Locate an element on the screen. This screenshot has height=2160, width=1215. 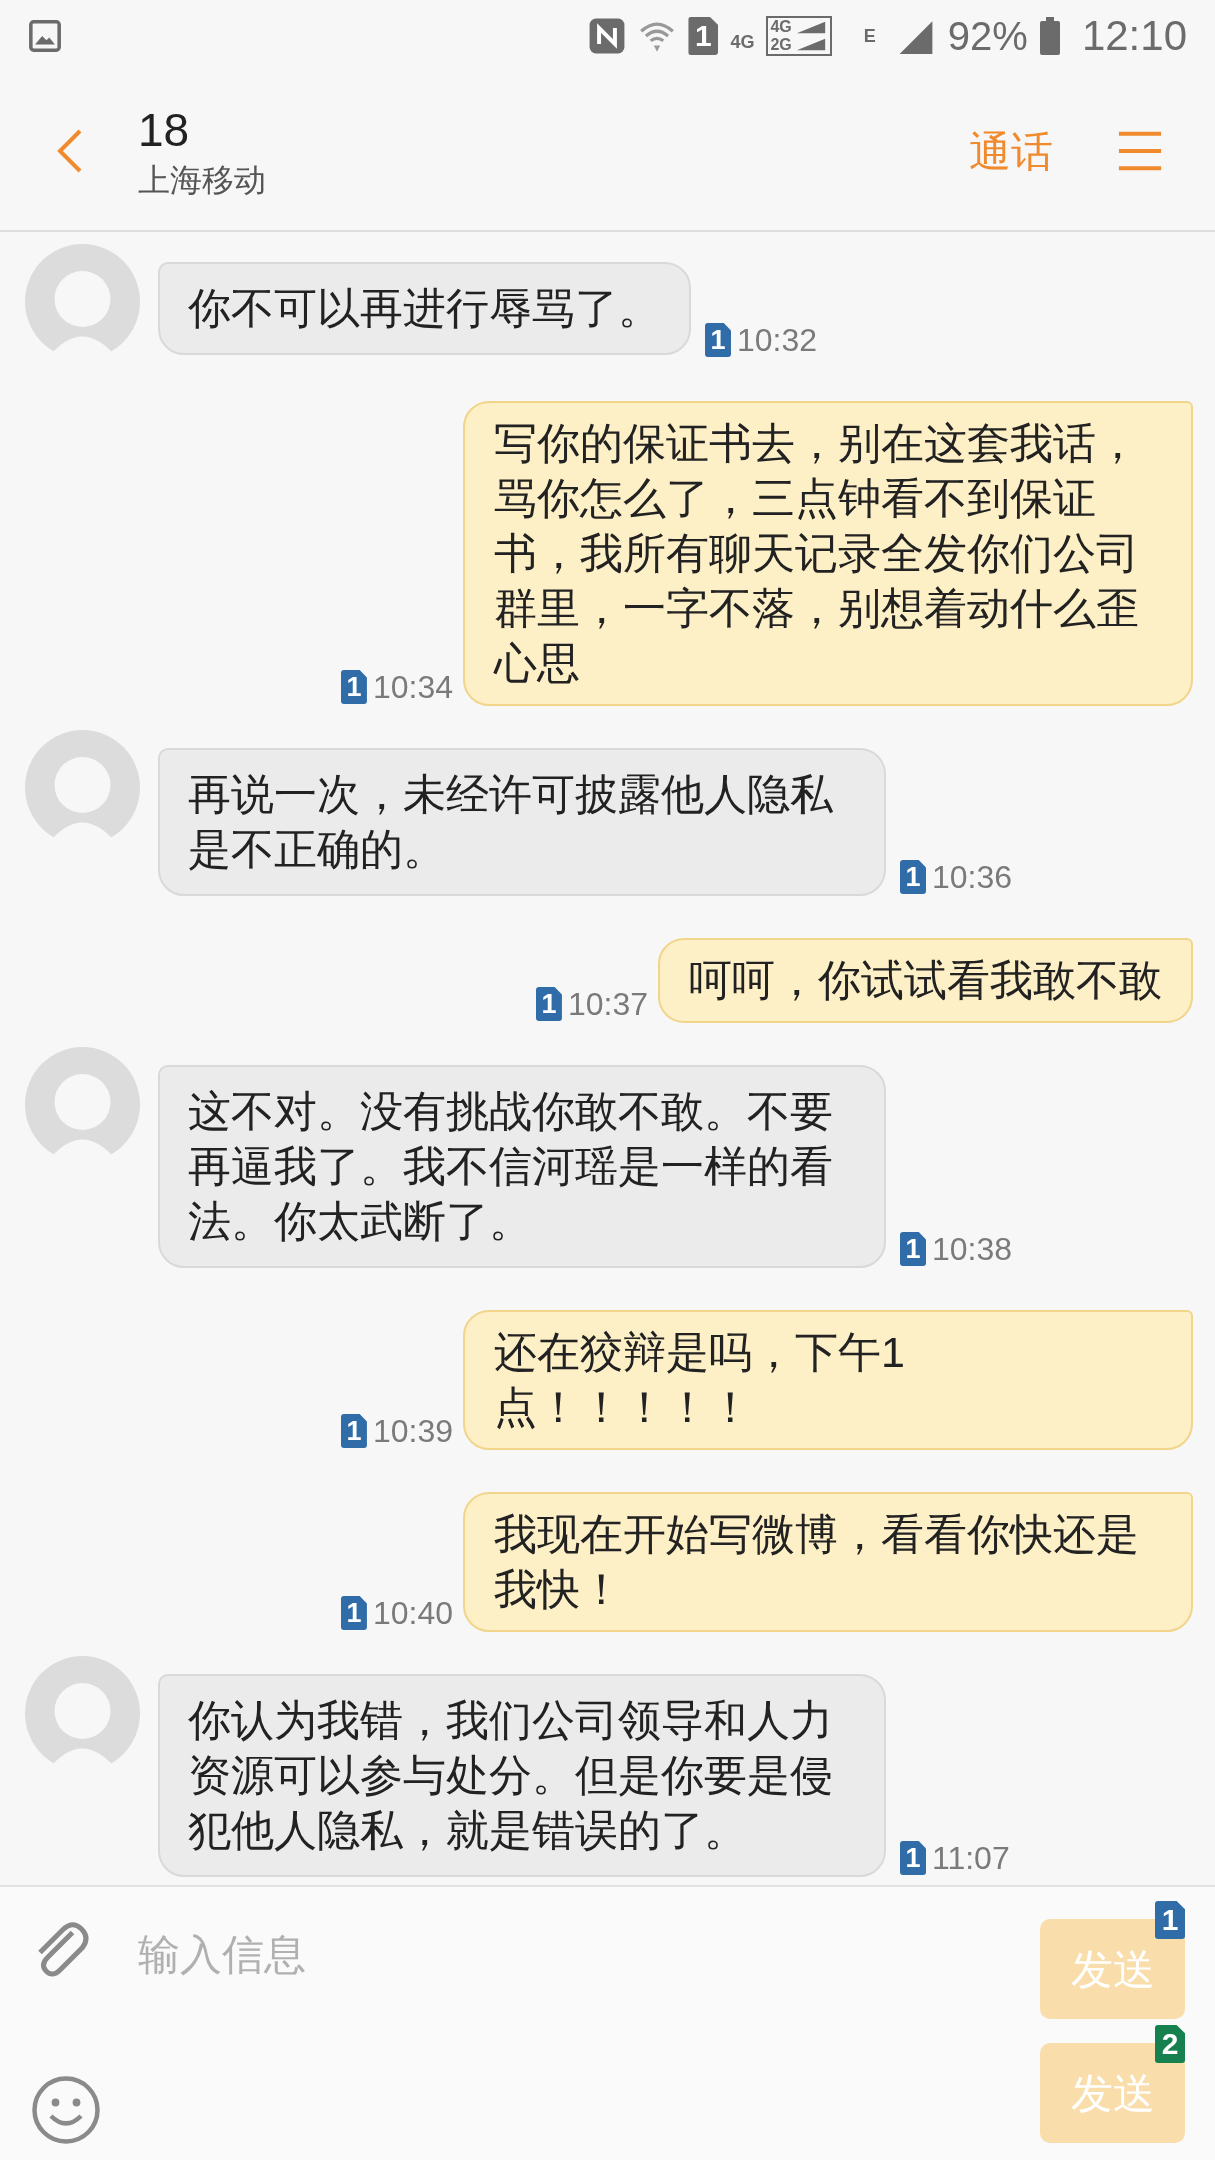
network-label: E is located at coordinates (869, 36).